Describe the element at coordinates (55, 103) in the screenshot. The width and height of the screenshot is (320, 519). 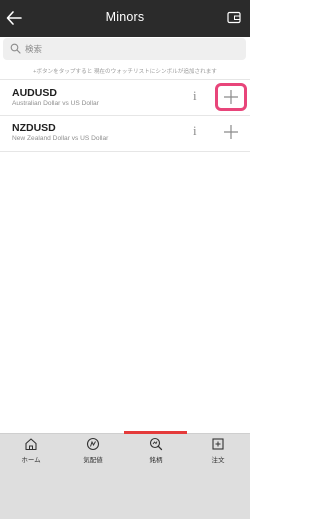
I see `instrument-description: Australian Dollar vs US Dollar` at that location.